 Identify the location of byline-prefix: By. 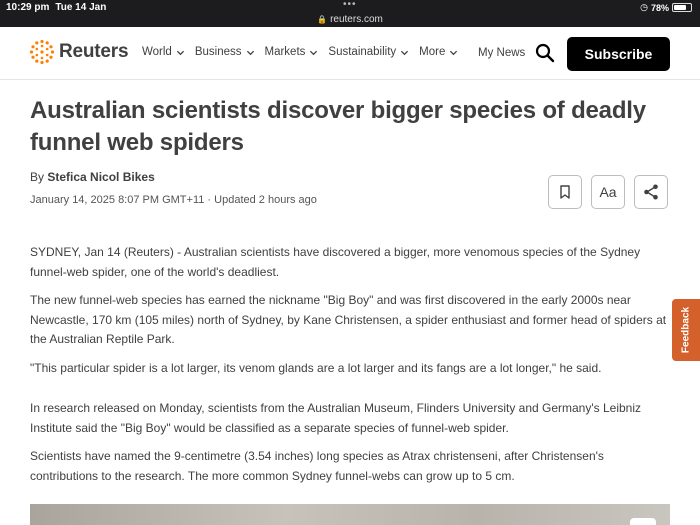
(37, 177).